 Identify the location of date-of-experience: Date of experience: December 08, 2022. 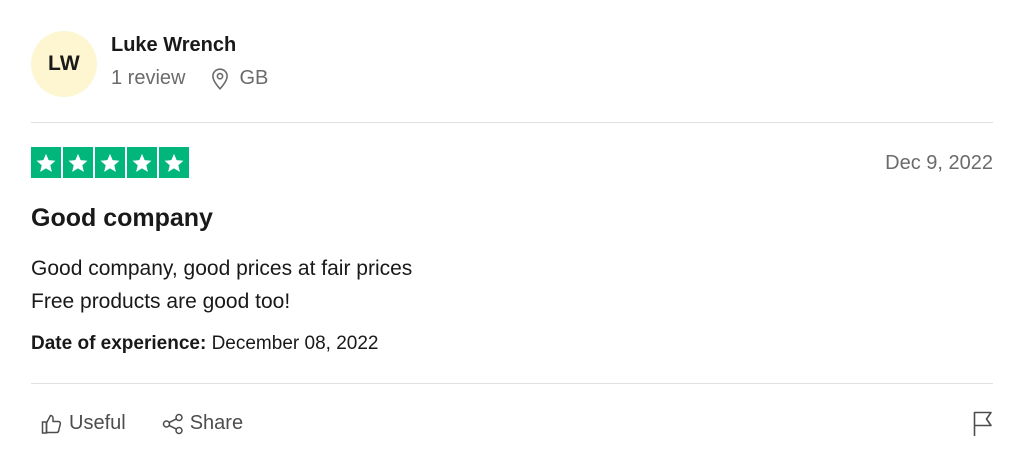
(204, 344).